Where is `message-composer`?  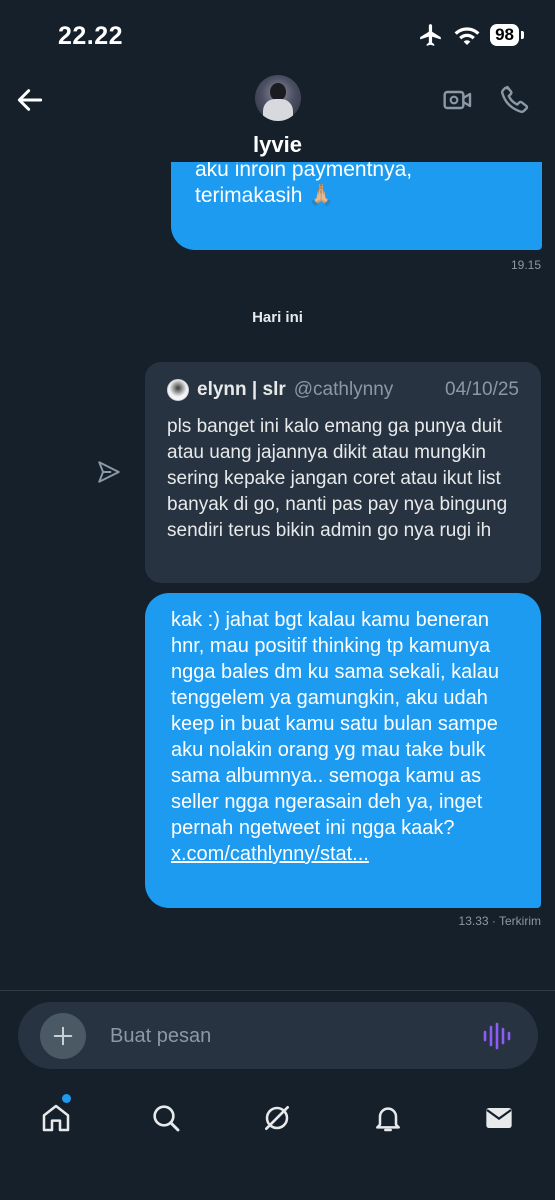
message-composer is located at coordinates (278, 1035).